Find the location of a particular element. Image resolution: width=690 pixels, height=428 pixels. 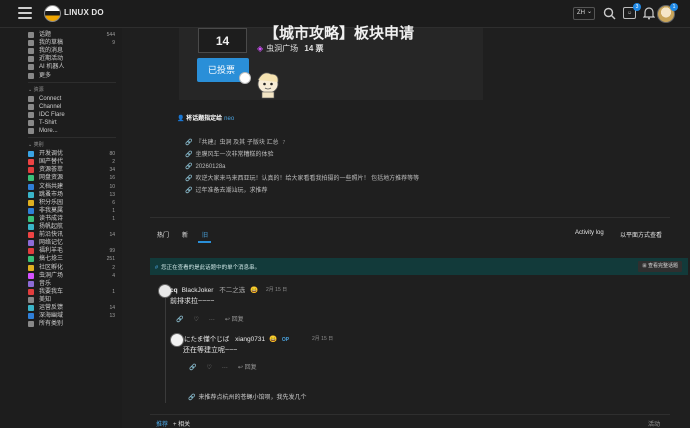

sidebar-item-label: T-Shirt is located at coordinates (48, 122).